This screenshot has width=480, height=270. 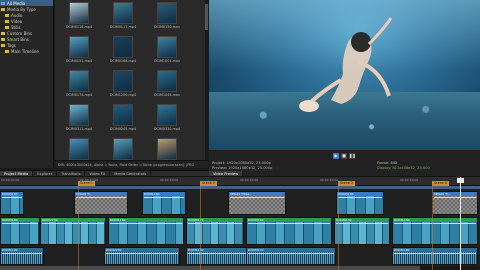 I want to click on media-thumbnail: DCIM0330.mp4, so click(x=167, y=117).